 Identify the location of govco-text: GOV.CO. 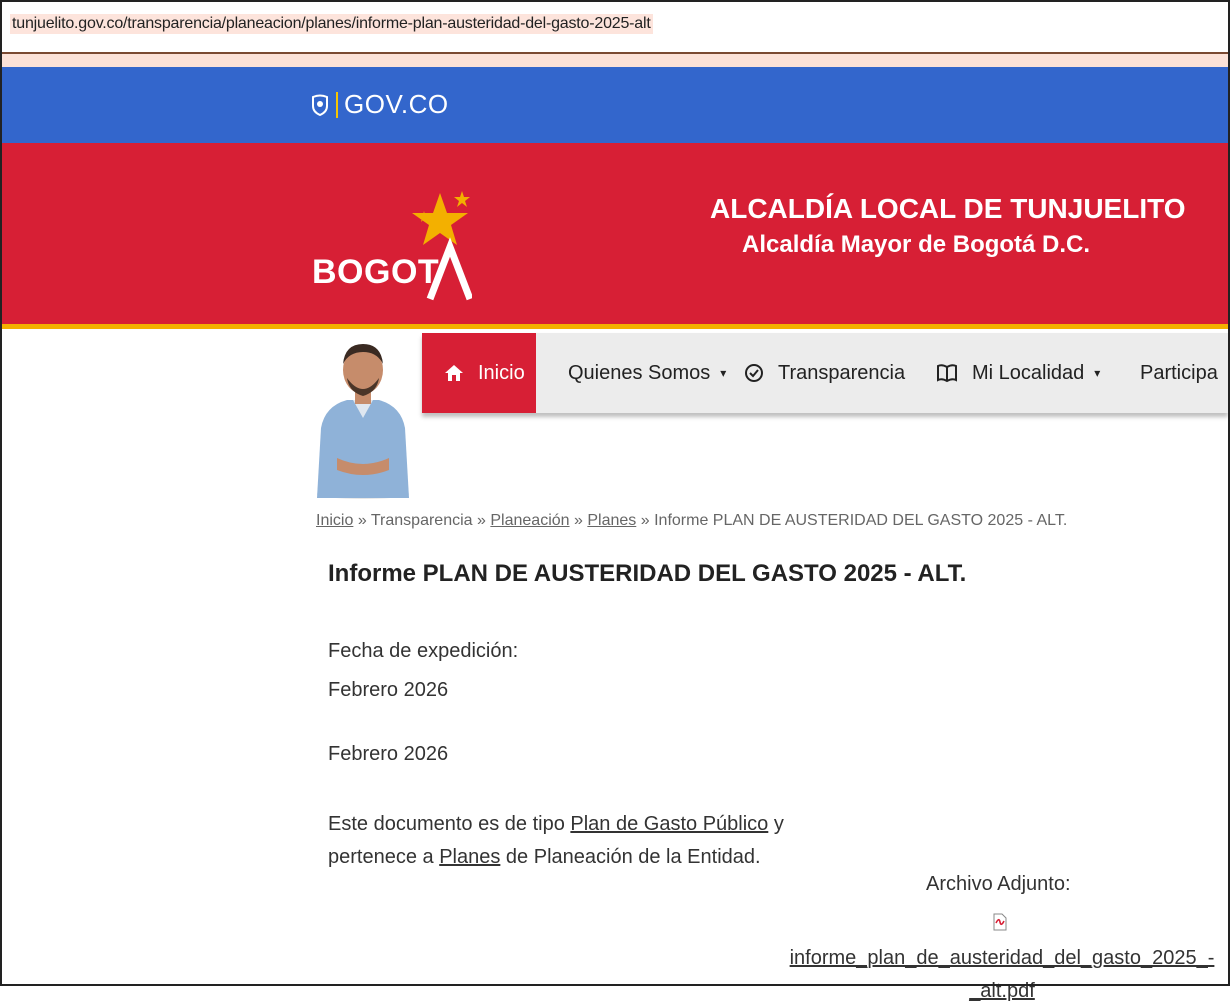
(396, 104).